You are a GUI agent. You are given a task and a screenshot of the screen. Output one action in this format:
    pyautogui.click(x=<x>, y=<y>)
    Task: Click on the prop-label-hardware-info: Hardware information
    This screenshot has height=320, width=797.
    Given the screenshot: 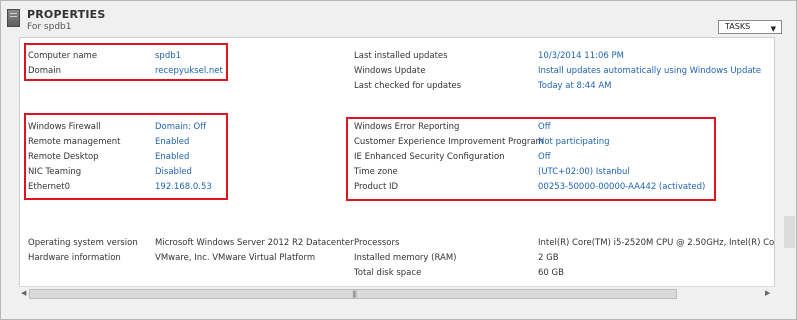 What is the action you would take?
    pyautogui.click(x=74, y=258)
    